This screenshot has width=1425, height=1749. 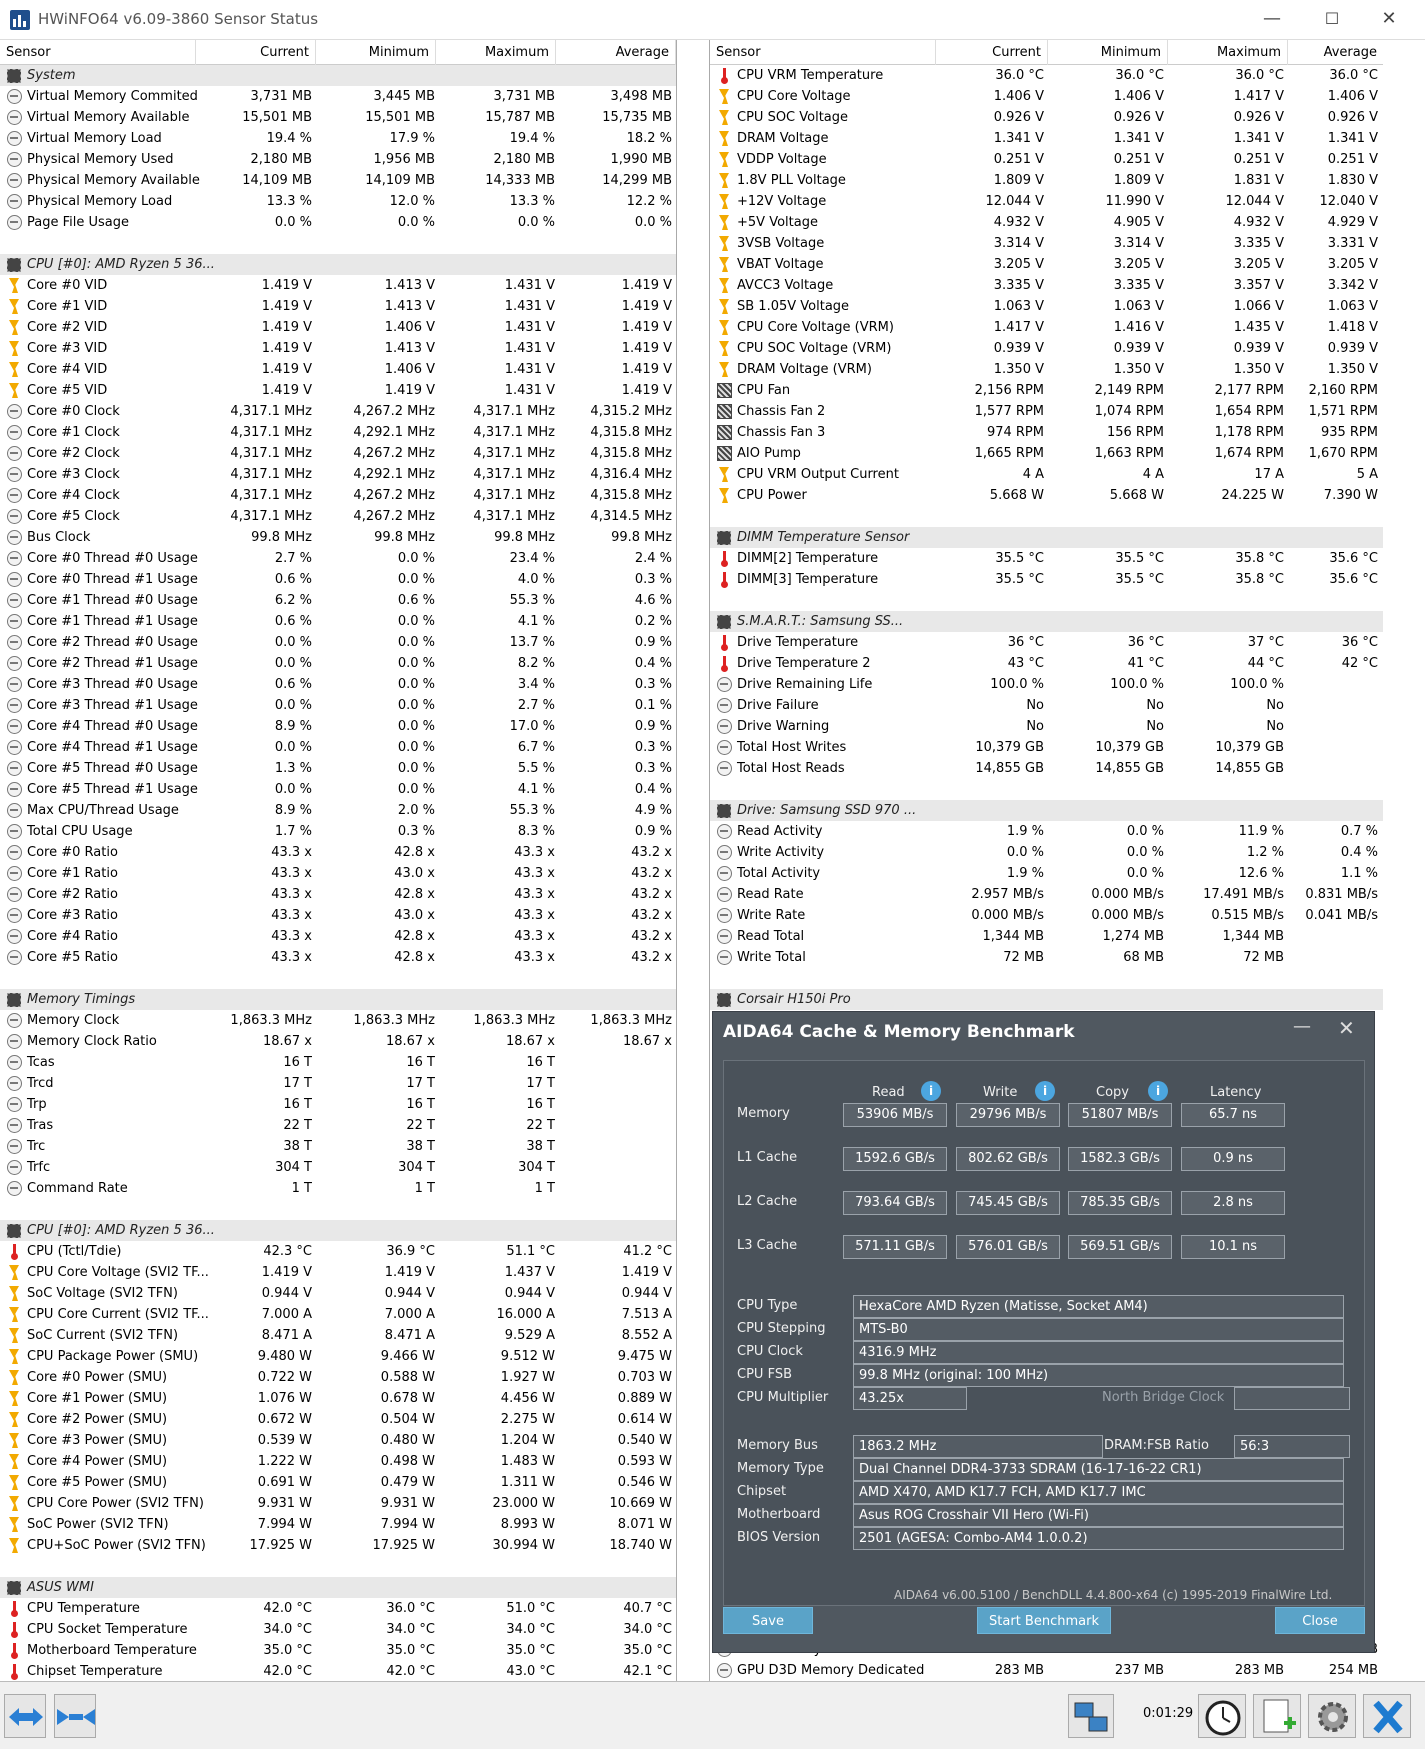 I want to click on network-button, so click(x=1091, y=1716).